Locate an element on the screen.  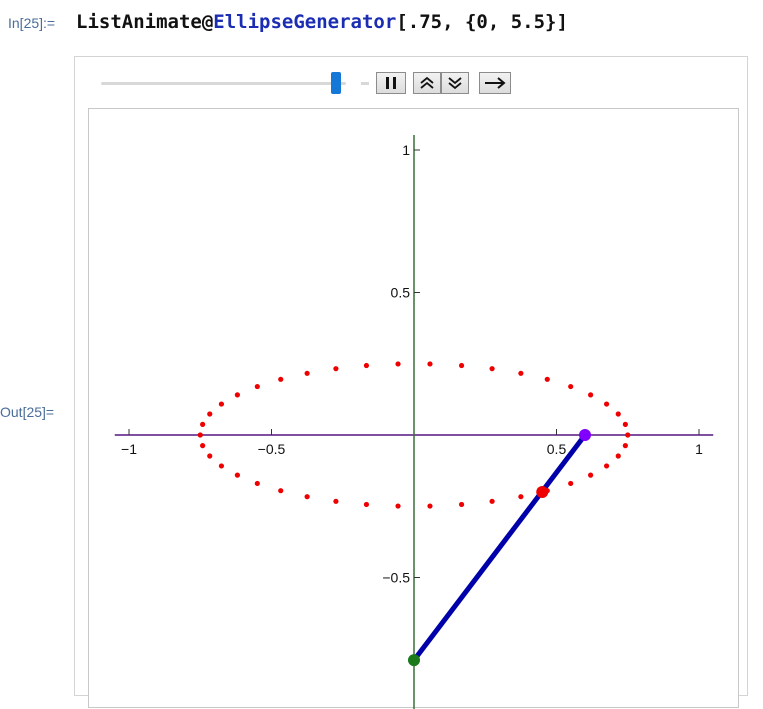
faster-button is located at coordinates (427, 83).